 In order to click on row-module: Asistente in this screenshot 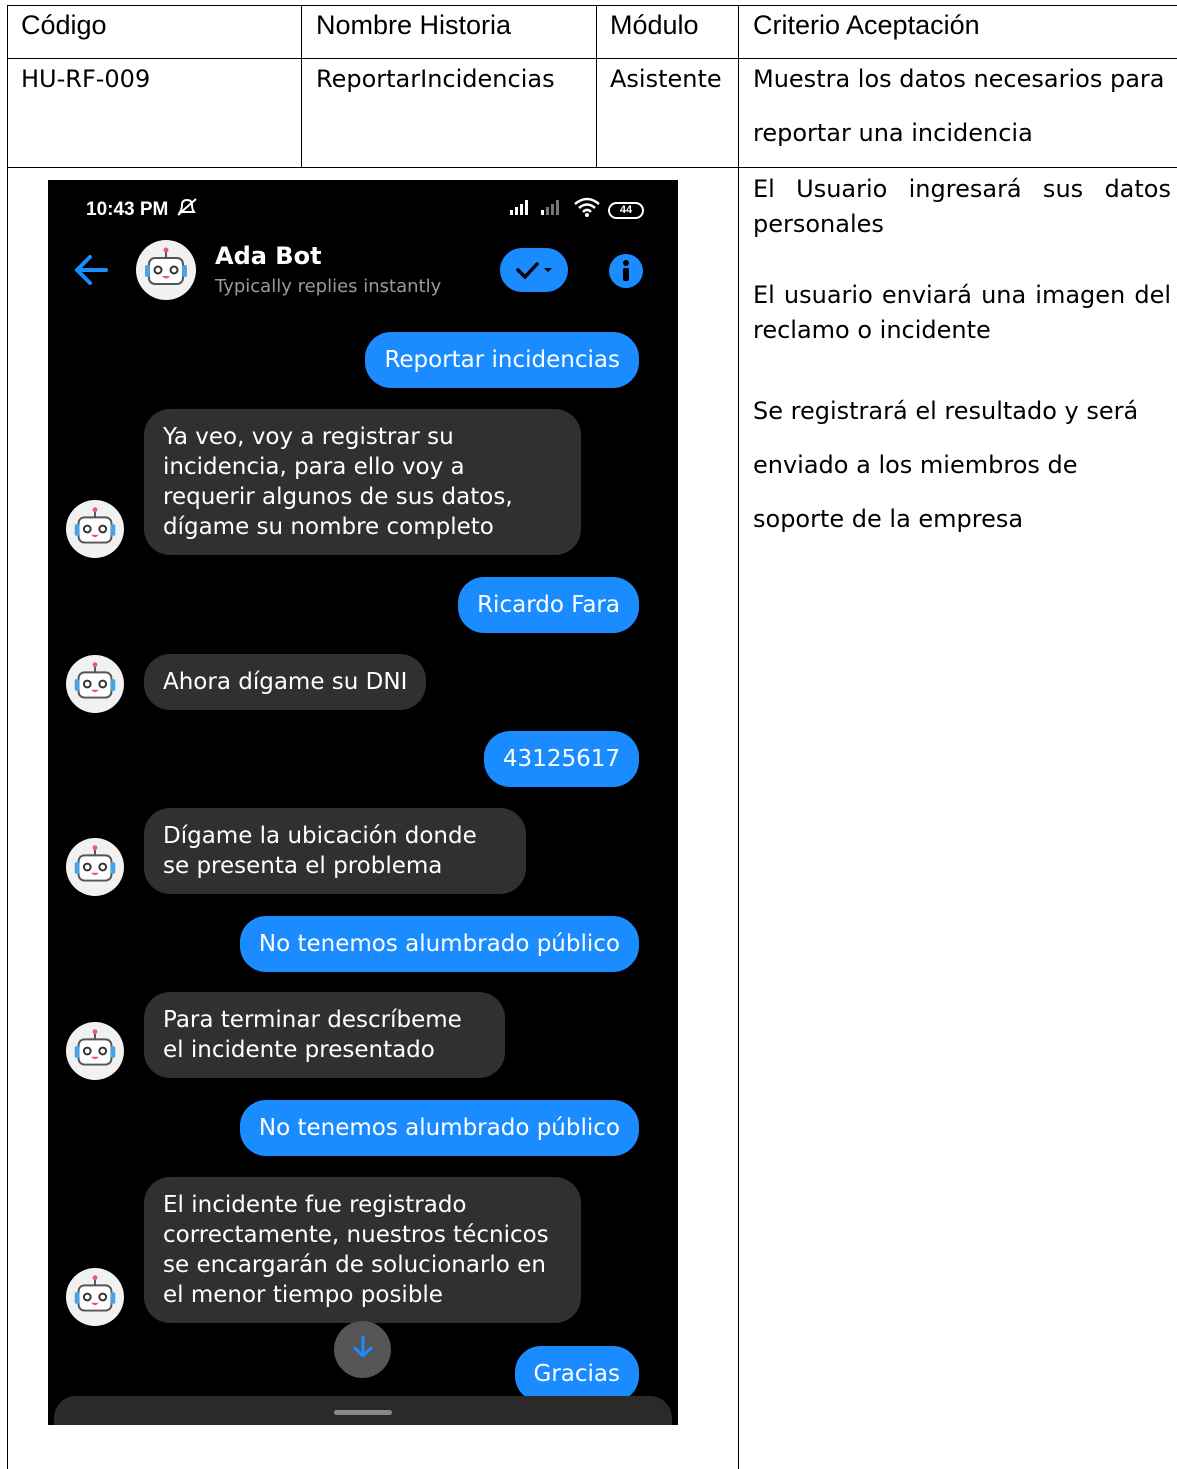, I will do `click(666, 79)`.